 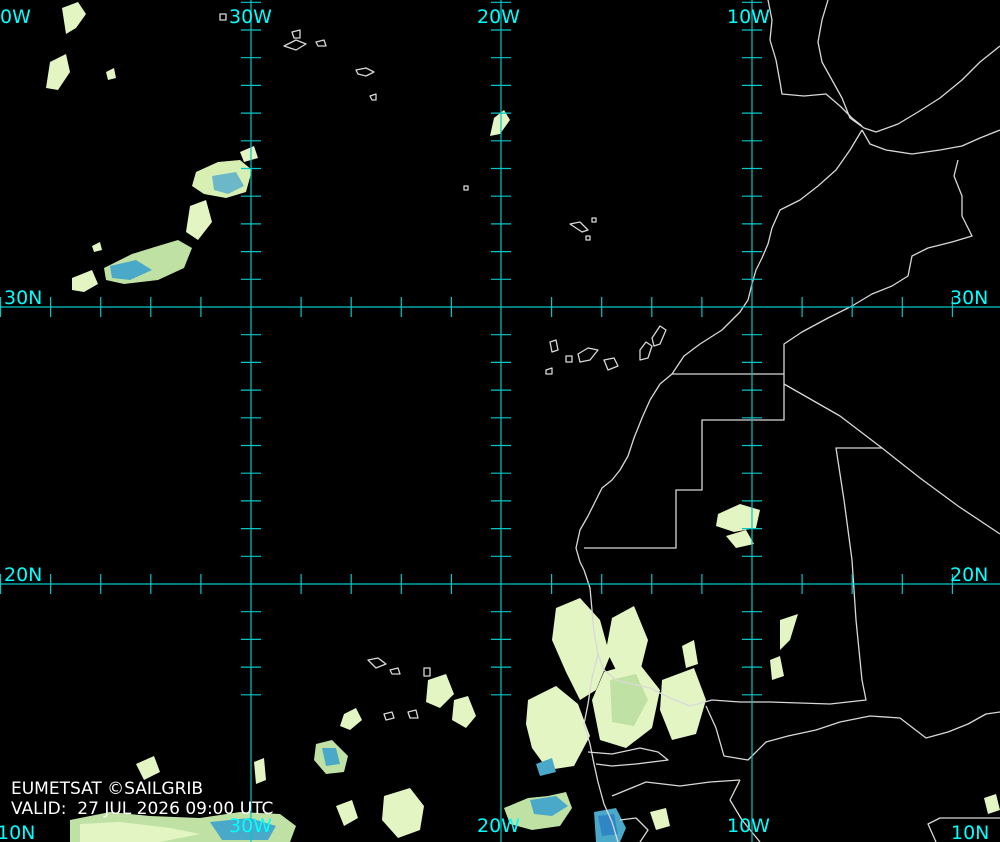 I want to click on label-bottom-left-lat: 10N, so click(x=18, y=832).